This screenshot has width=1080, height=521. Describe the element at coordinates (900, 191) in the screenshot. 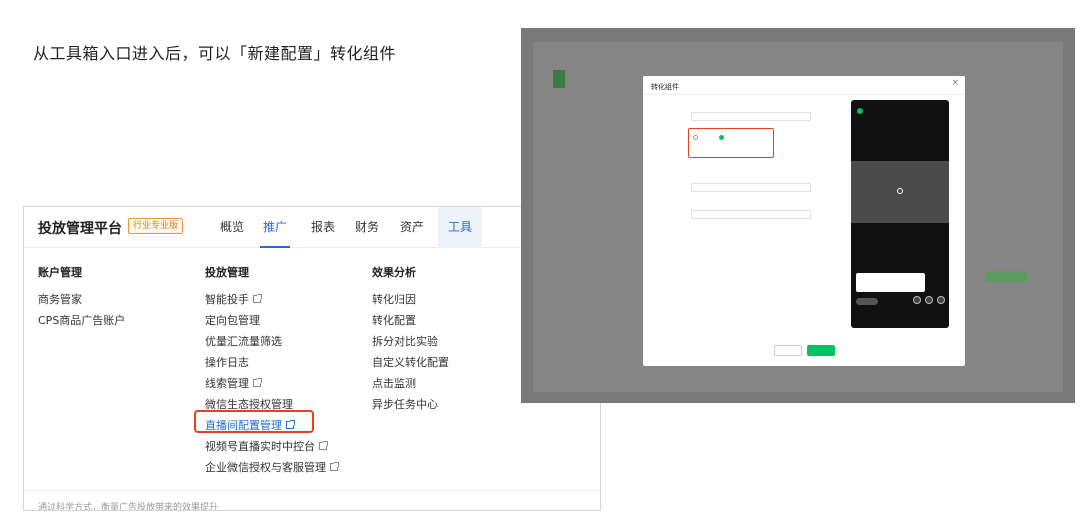

I see `play-icon` at that location.